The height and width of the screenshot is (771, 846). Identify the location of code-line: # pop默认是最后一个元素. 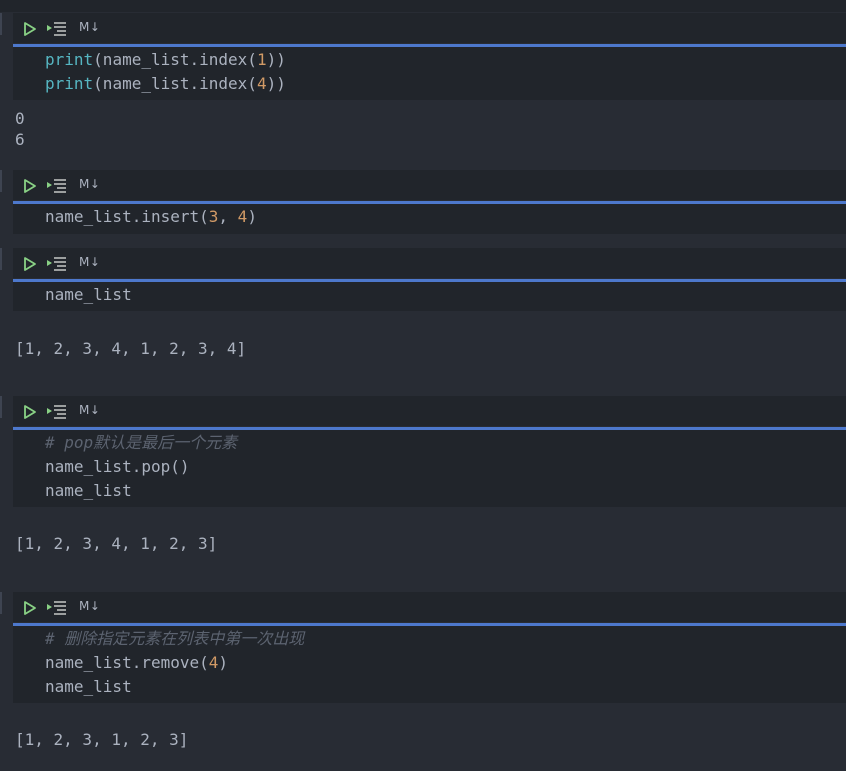
(141, 443).